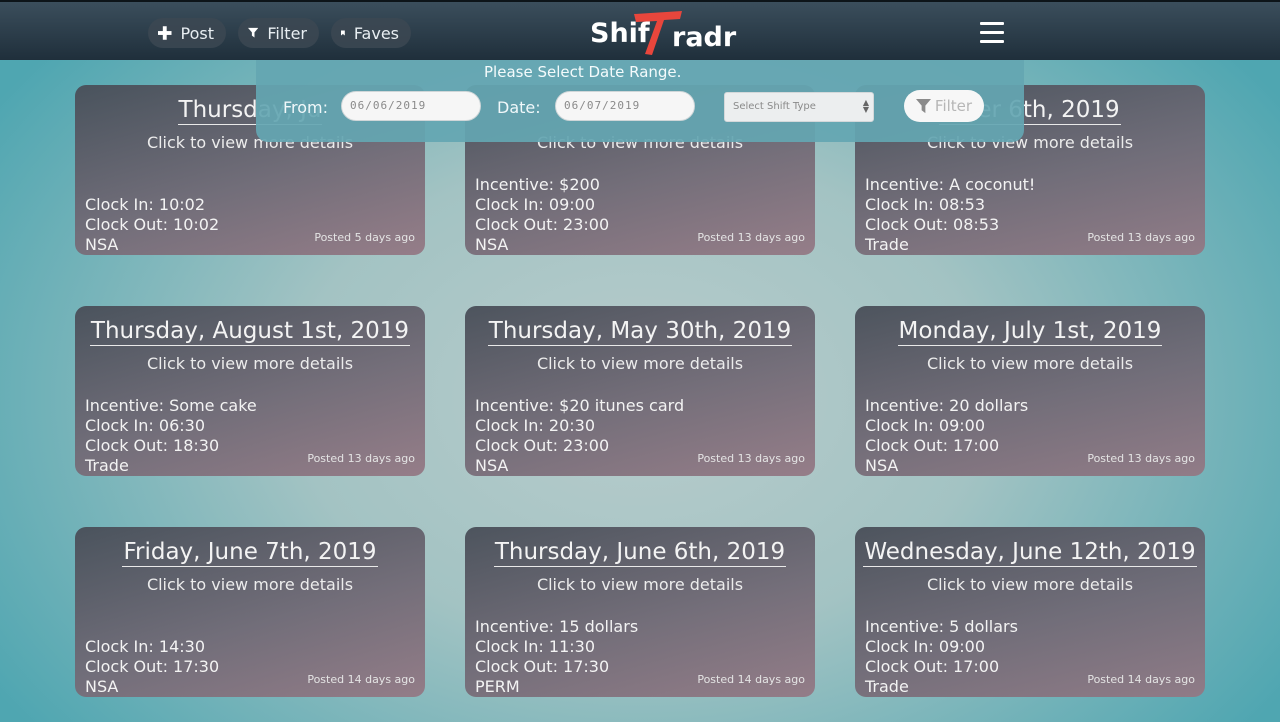 The image size is (1280, 722). I want to click on from-date-input: 06/06/2019, so click(411, 106).